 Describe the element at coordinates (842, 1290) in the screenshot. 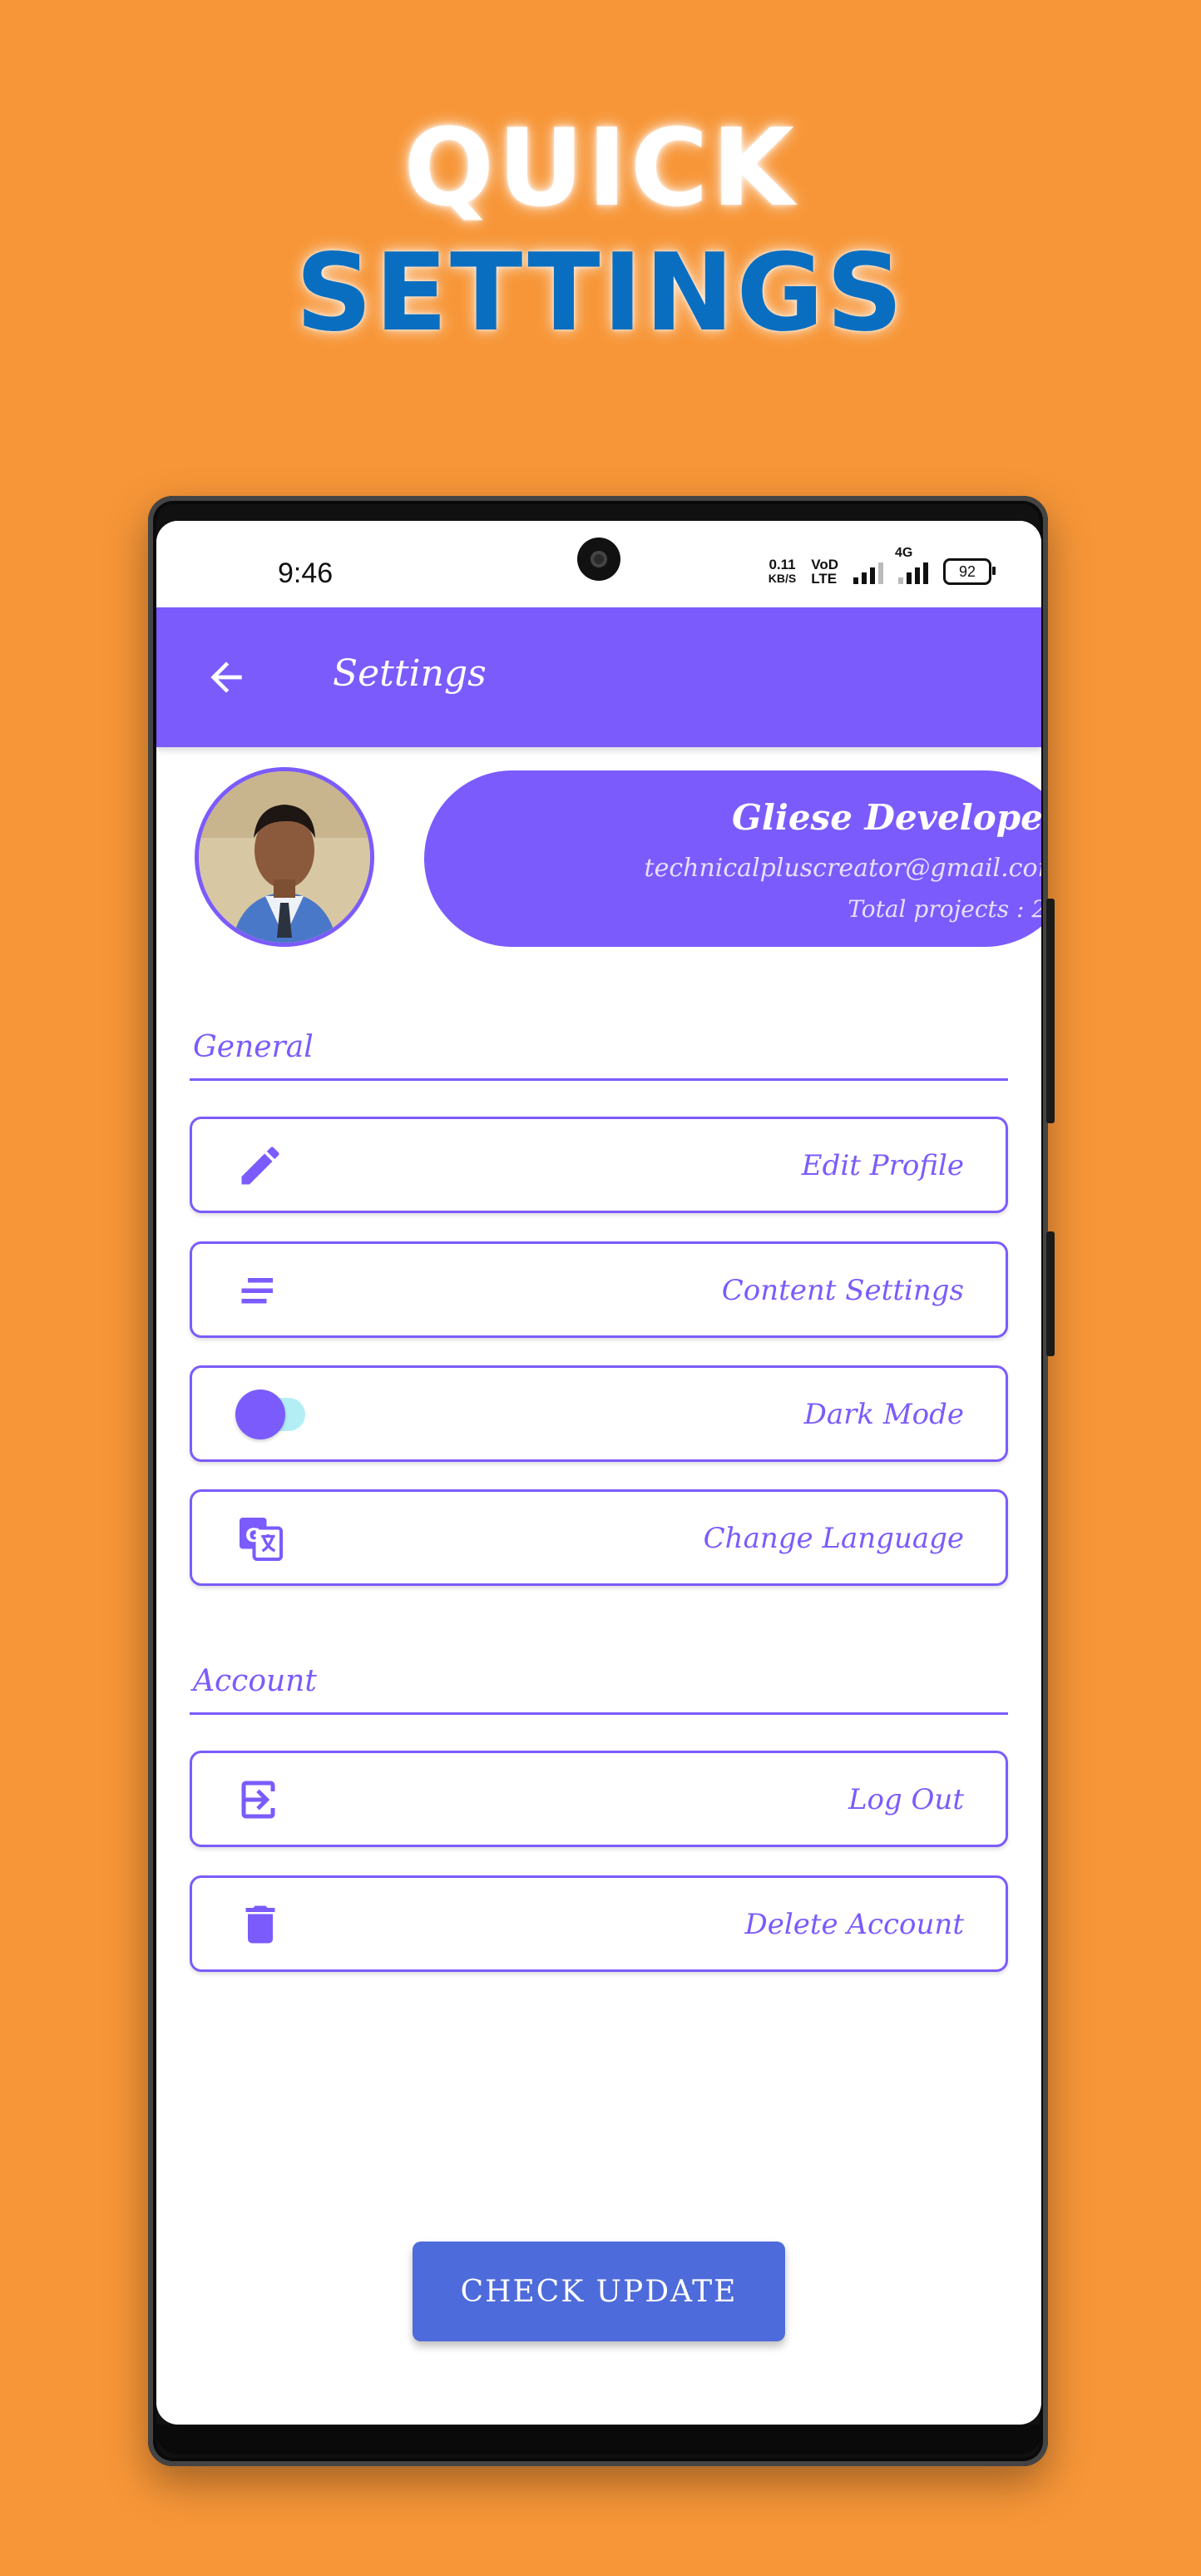

I see `content-settings-label: Content Settings` at that location.